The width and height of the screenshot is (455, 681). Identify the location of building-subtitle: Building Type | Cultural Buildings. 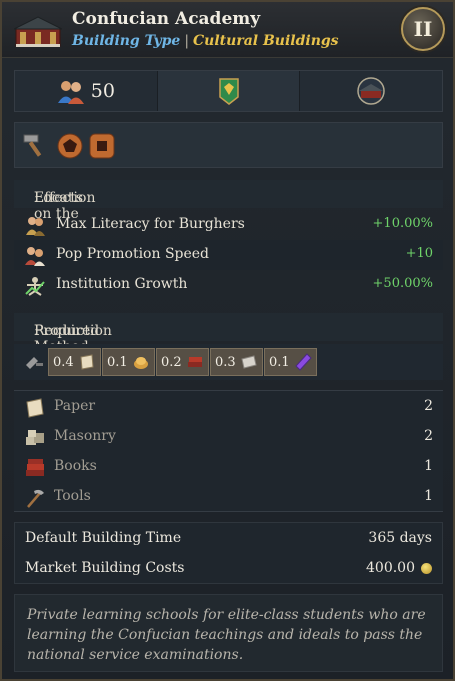
(205, 41).